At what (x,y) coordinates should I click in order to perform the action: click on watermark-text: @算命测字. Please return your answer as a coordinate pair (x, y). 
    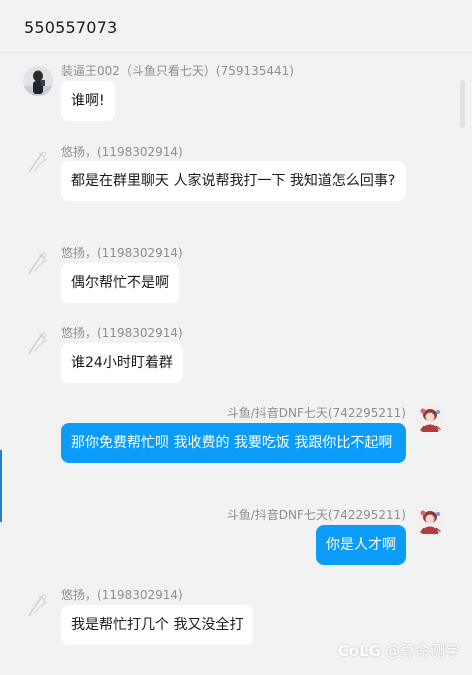
    Looking at the image, I should click on (422, 651).